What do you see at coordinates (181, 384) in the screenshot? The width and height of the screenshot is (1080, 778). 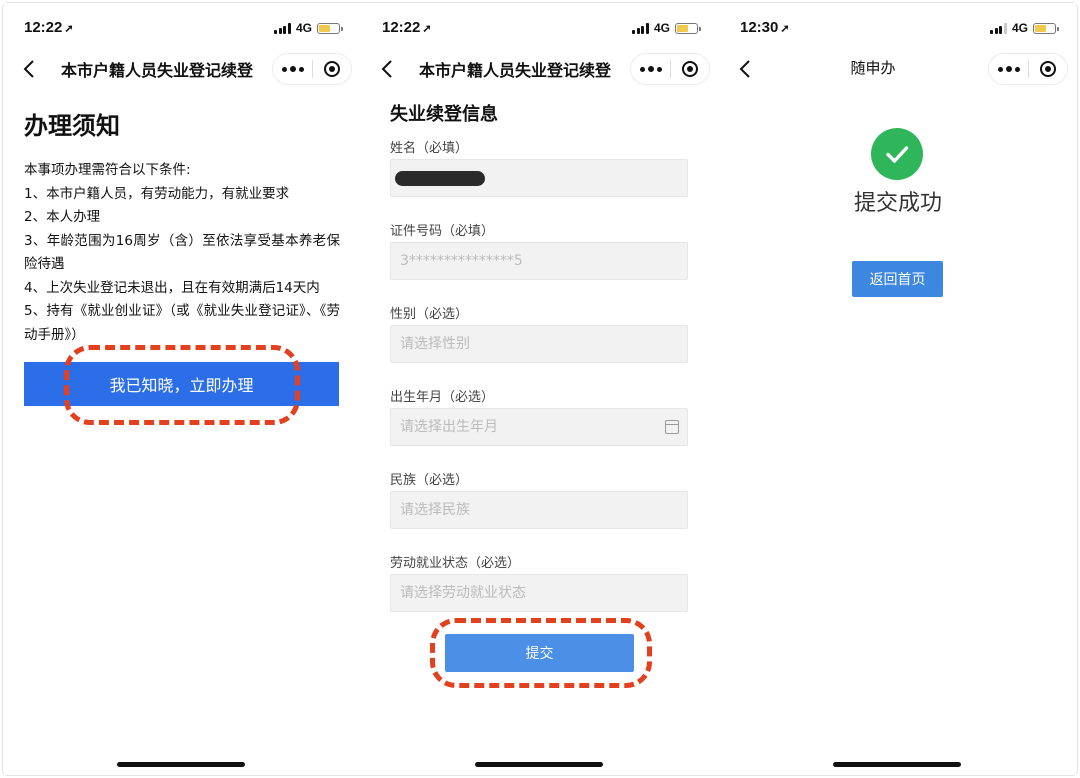 I see `acknowledge-apply-button: 我已知晓，立即办理` at bounding box center [181, 384].